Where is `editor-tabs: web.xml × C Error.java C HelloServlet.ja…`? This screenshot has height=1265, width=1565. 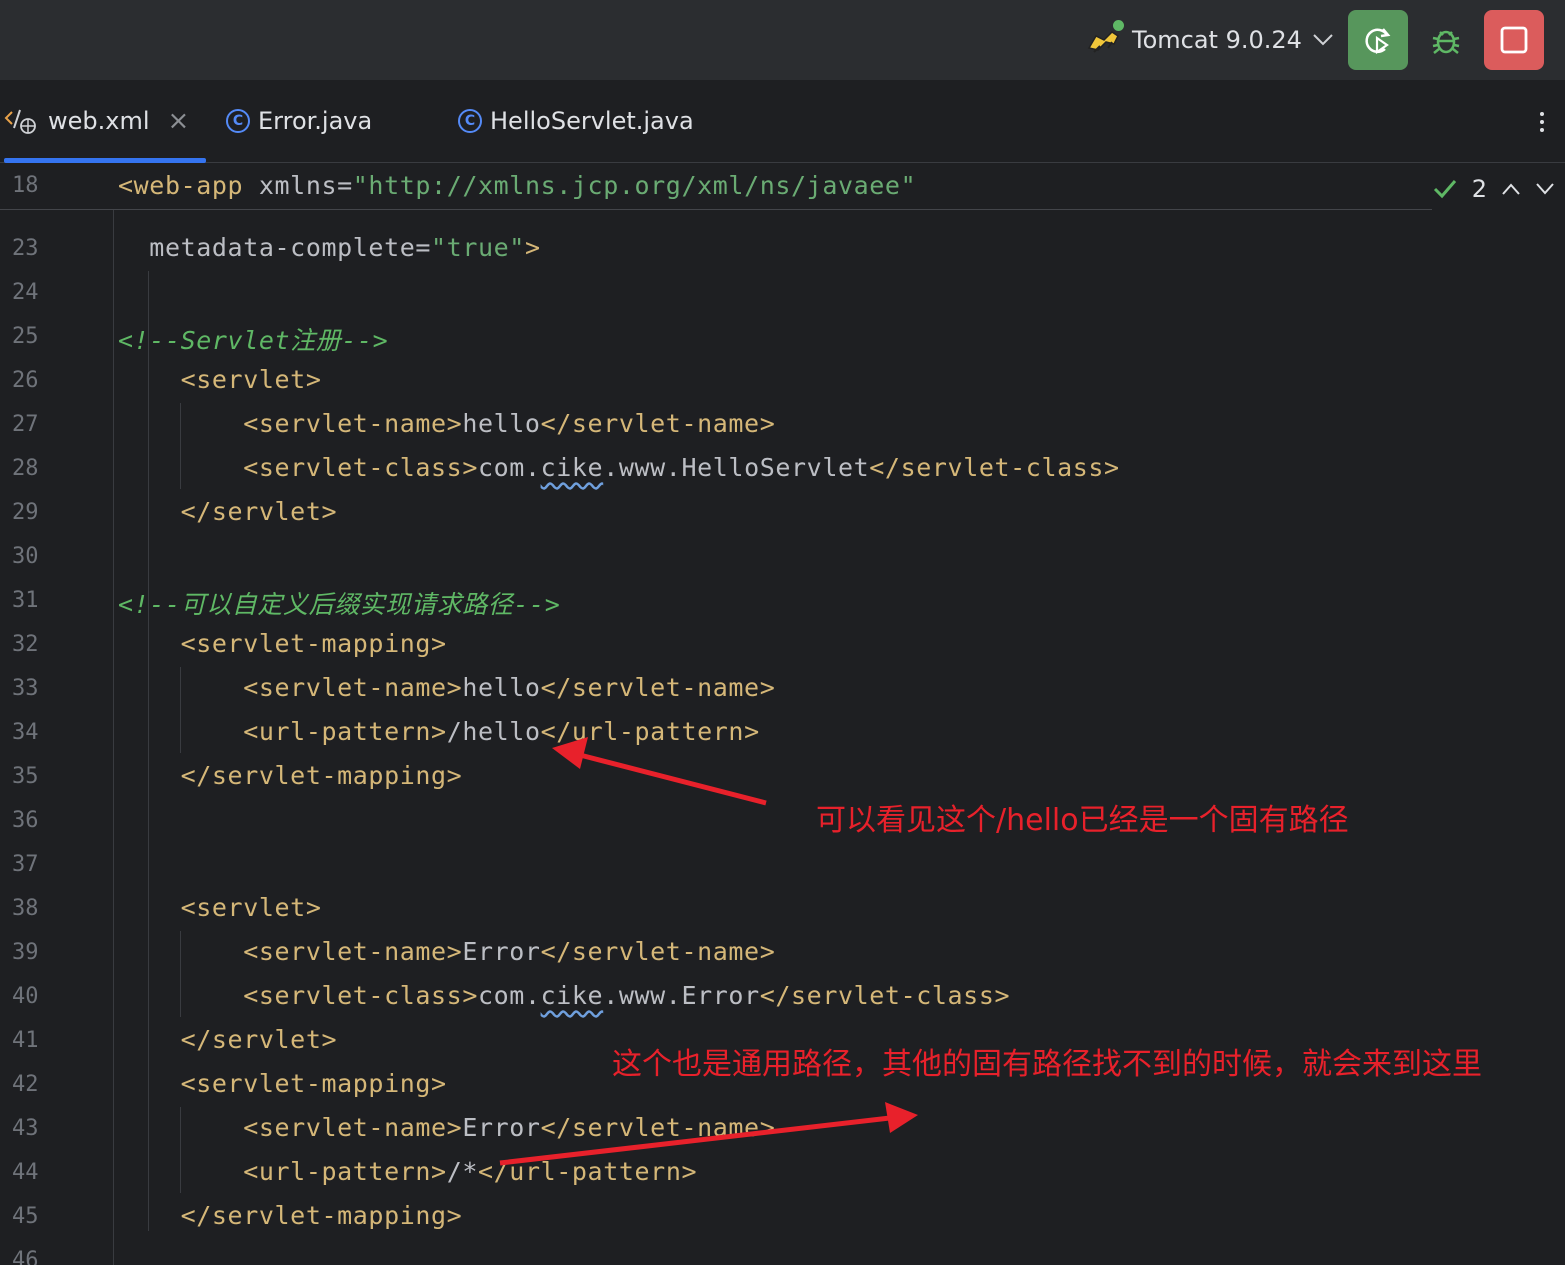
editor-tabs: web.xml × C Error.java C HelloServlet.ja… is located at coordinates (782, 121).